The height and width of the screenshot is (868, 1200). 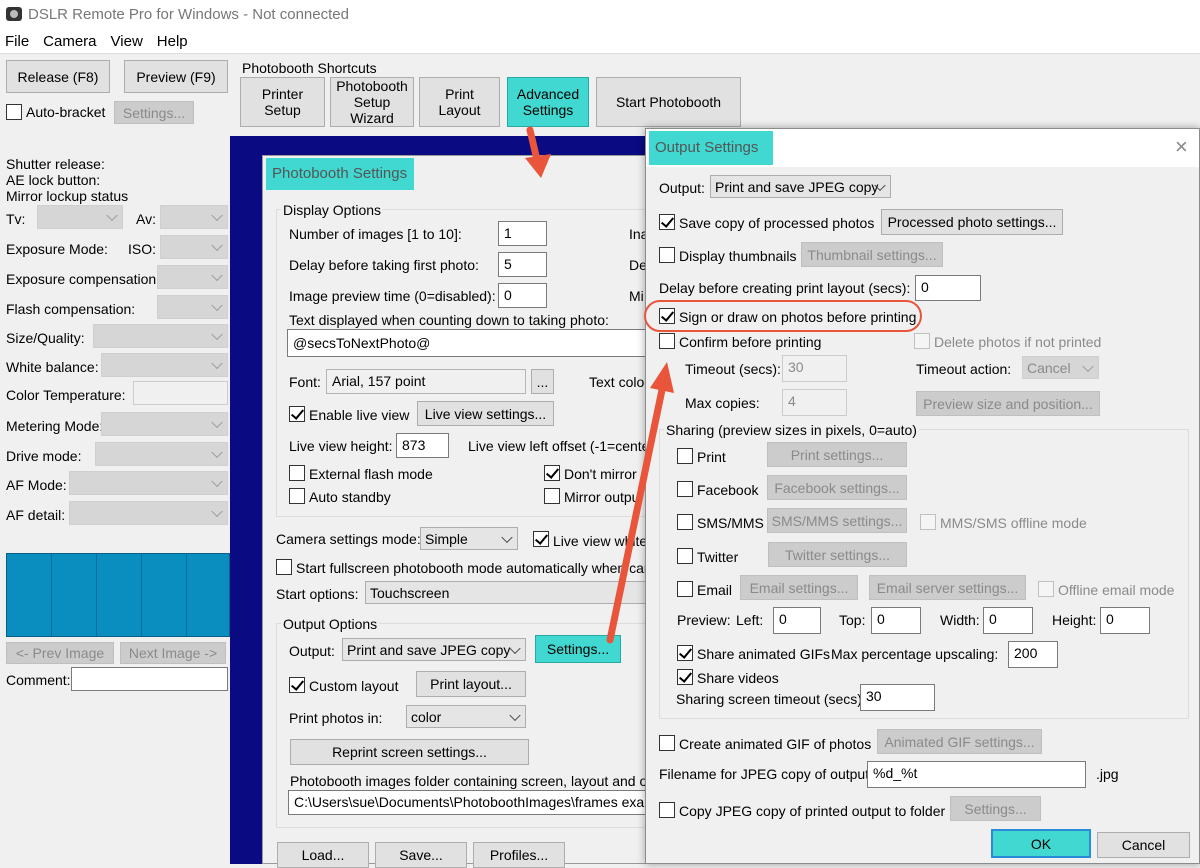 What do you see at coordinates (538, 152) in the screenshot?
I see `arrow-to-output-settings` at bounding box center [538, 152].